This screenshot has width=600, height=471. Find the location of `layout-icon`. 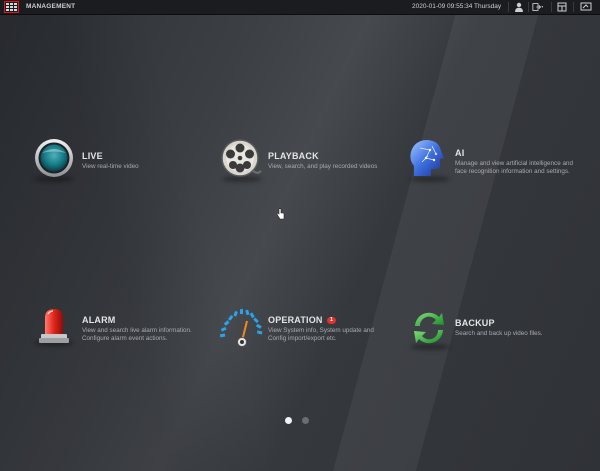

layout-icon is located at coordinates (562, 7).